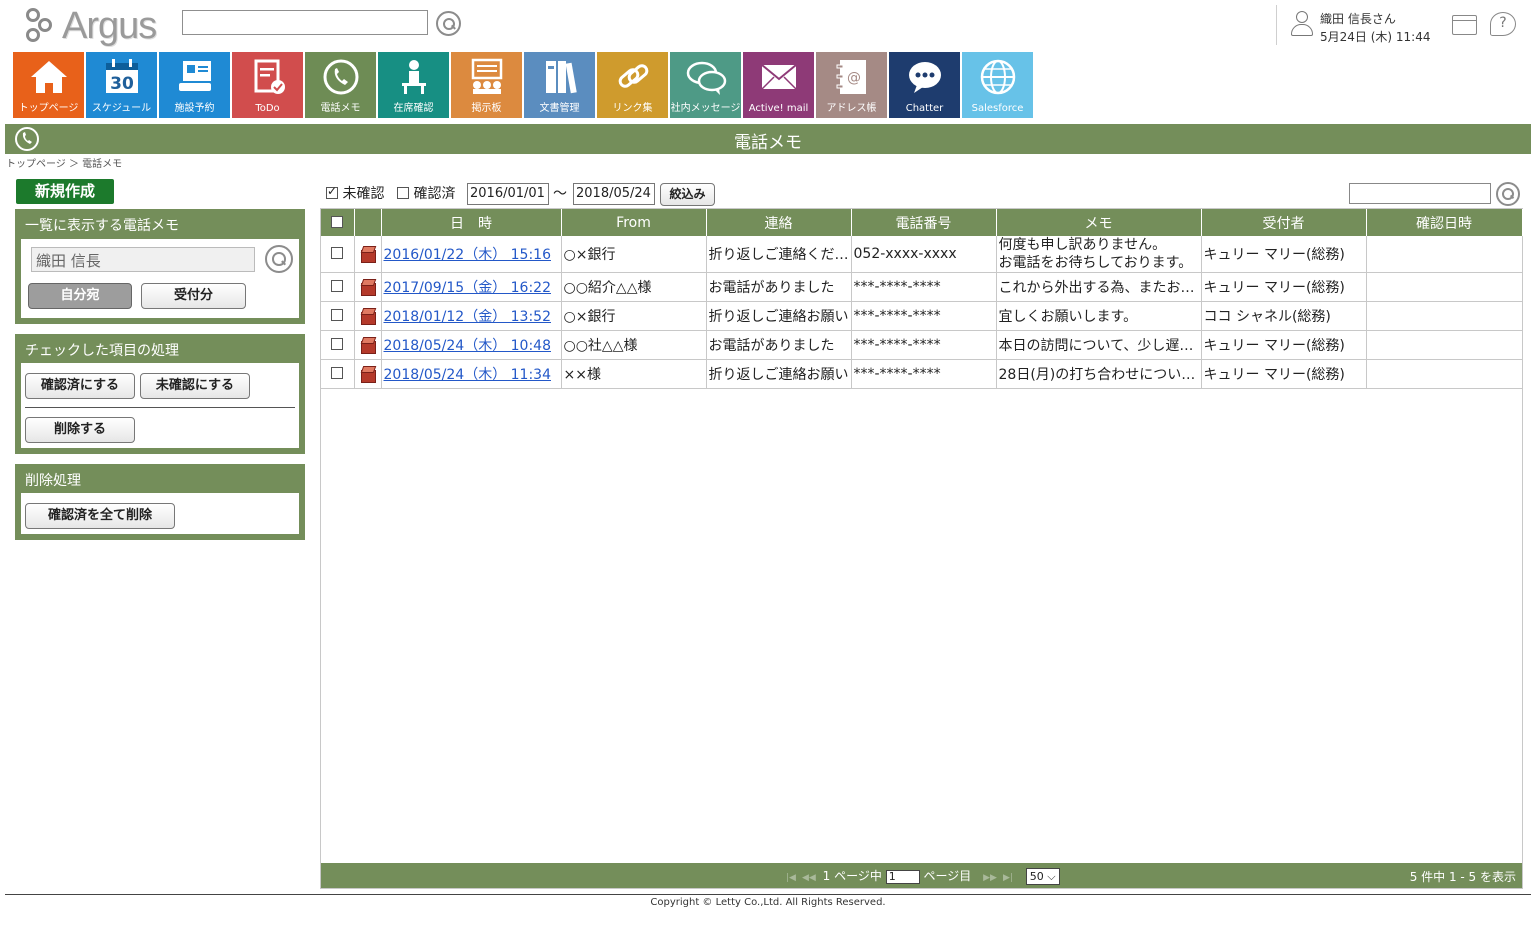  Describe the element at coordinates (267, 108) in the screenshot. I see `tile-label: ToDo` at that location.